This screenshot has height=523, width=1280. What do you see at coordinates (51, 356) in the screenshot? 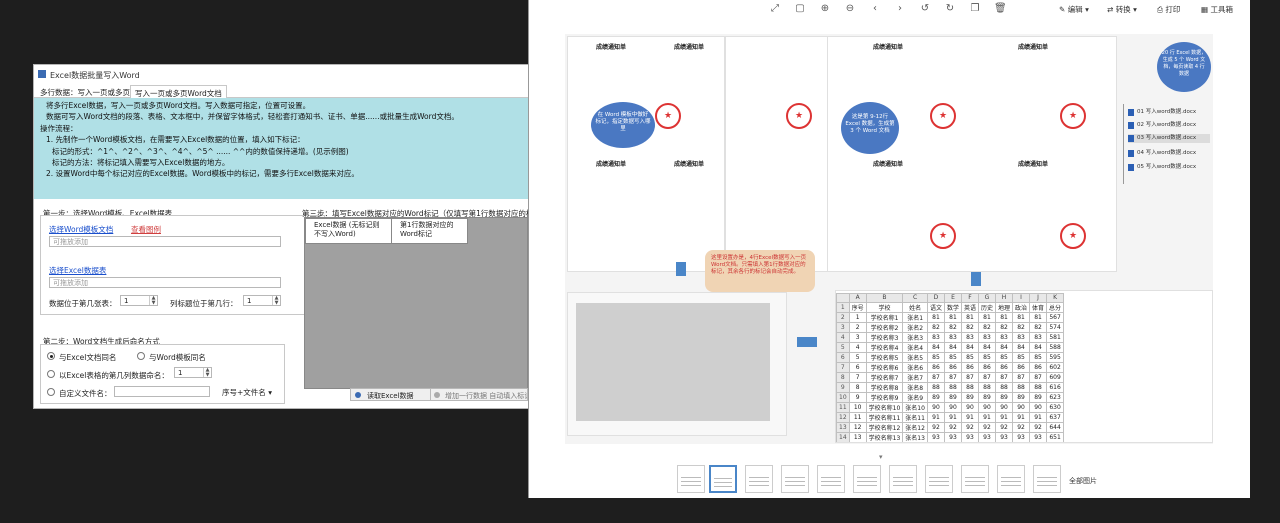
I see `radio-excel-name` at bounding box center [51, 356].